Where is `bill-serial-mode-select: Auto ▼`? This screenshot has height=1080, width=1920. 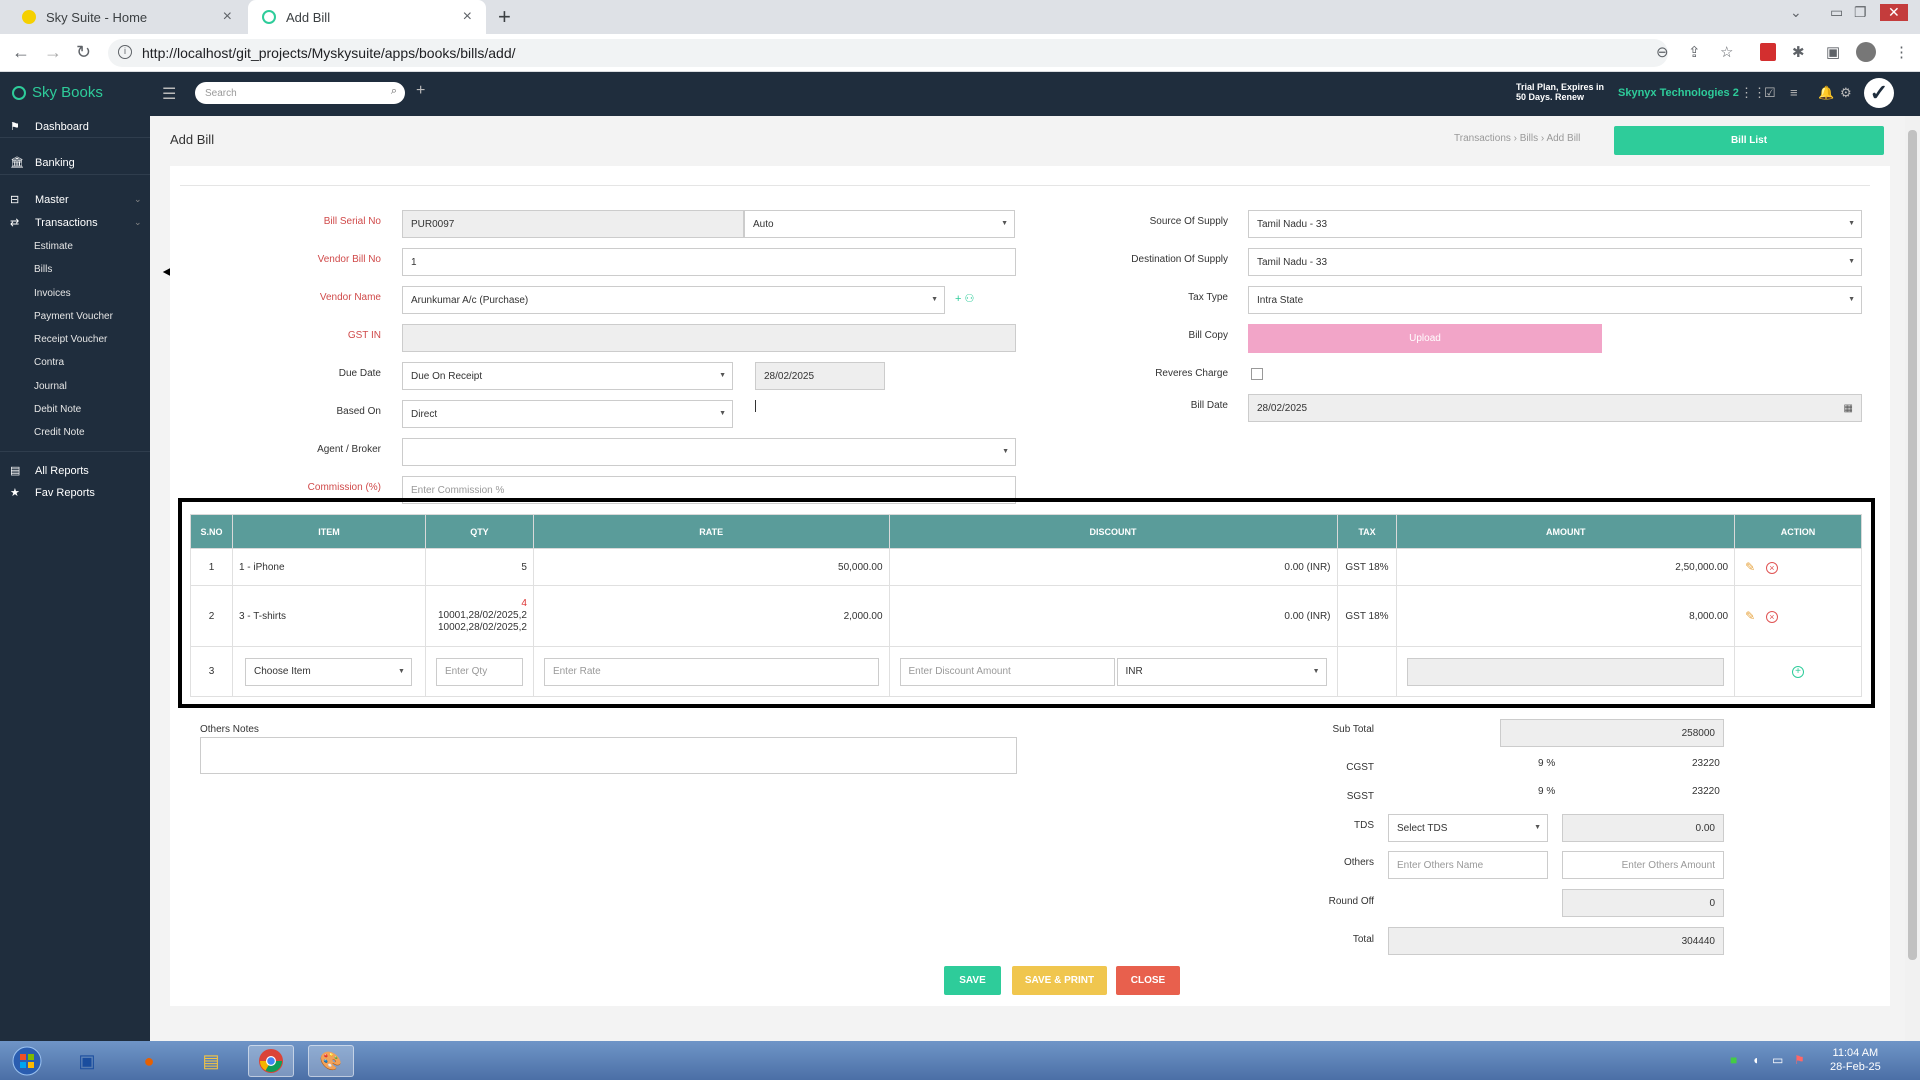
bill-serial-mode-select: Auto ▼ is located at coordinates (879, 224).